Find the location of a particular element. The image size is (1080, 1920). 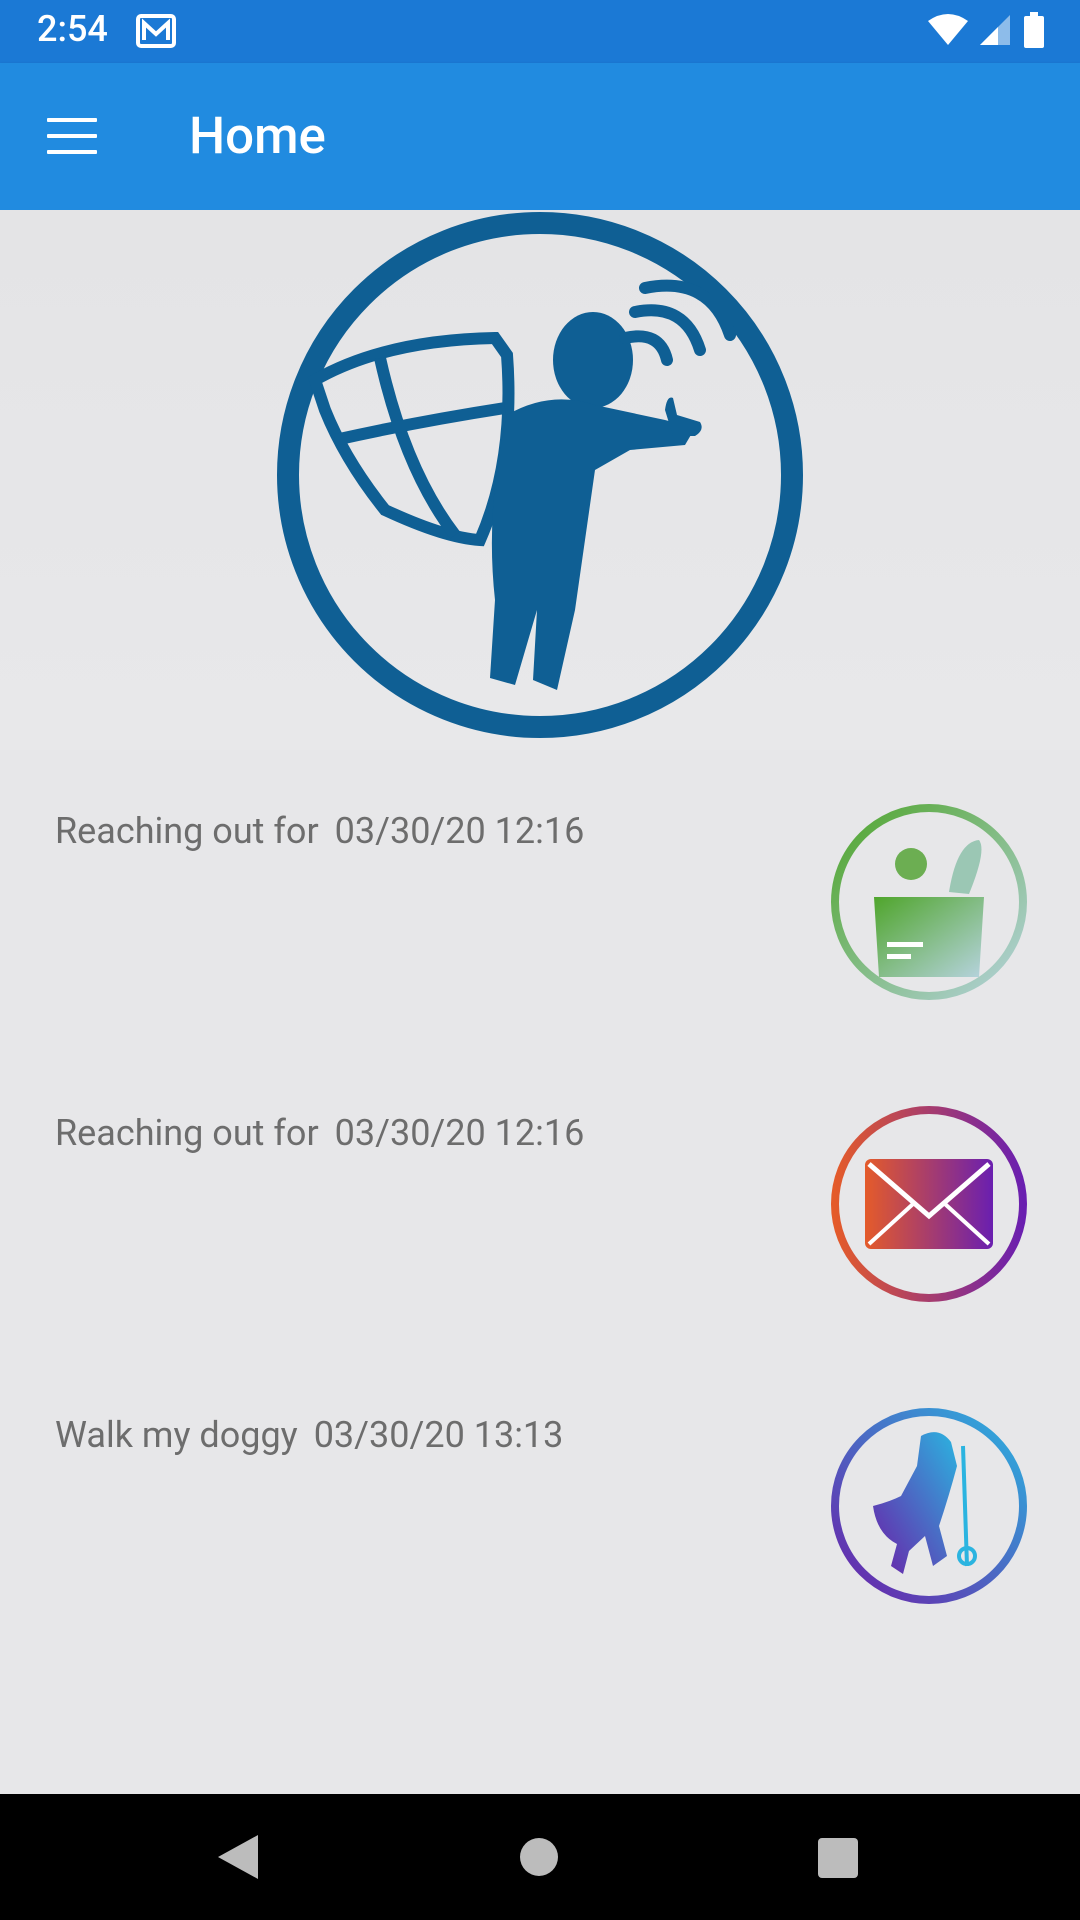

list-item-title: Walk my doggy is located at coordinates (176, 1435).